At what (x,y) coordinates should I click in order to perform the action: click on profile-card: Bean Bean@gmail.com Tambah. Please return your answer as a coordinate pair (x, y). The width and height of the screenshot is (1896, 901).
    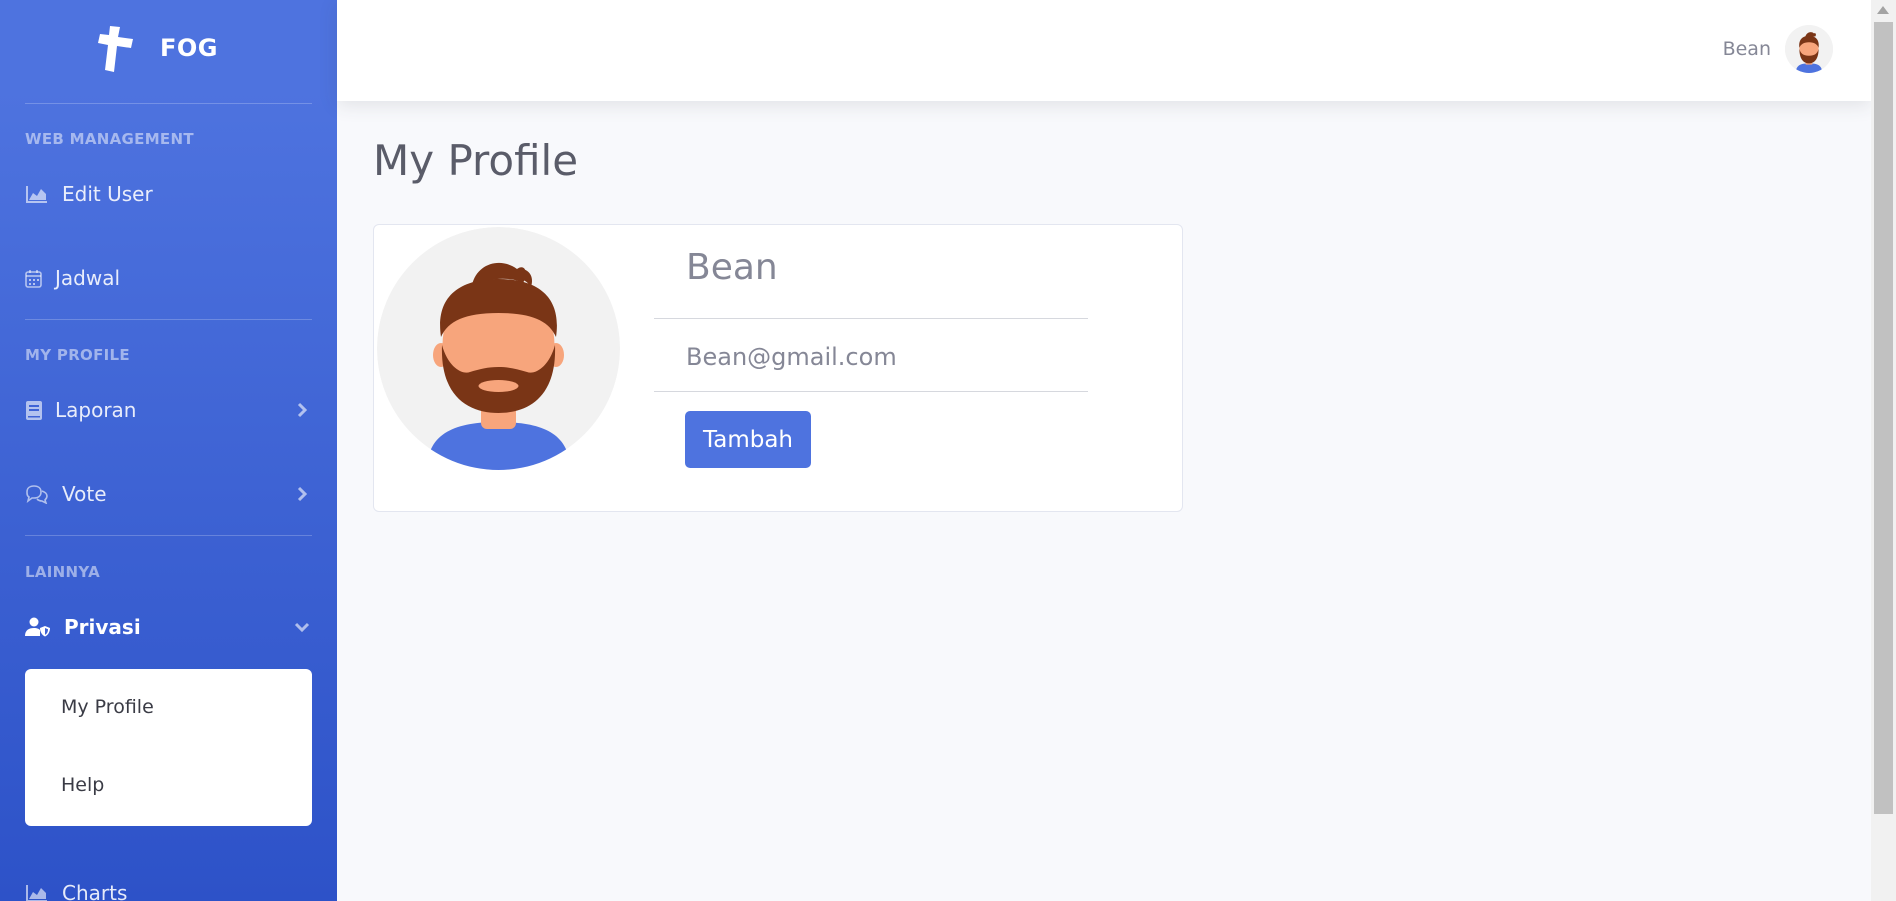
    Looking at the image, I should click on (778, 368).